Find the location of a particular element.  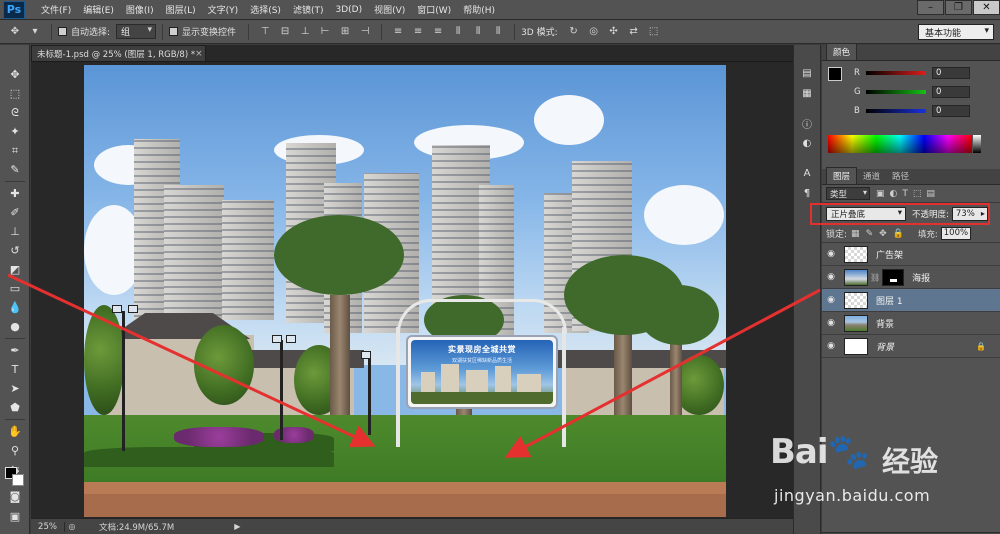

layer-row-背景-photo: ◉ 背景 is located at coordinates (911, 323).